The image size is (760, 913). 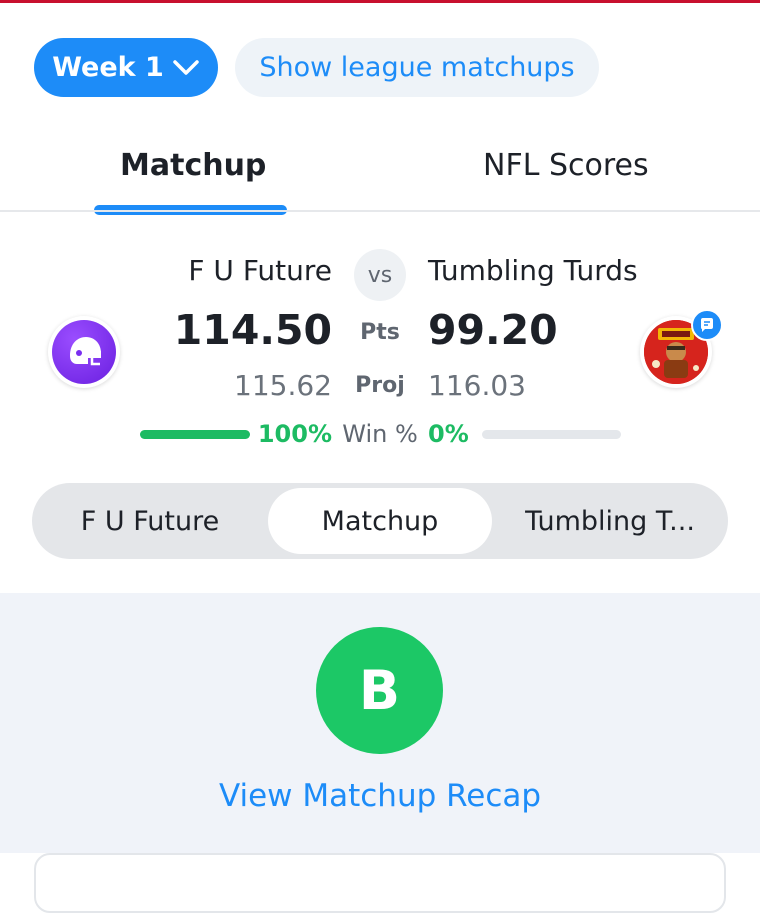 What do you see at coordinates (108, 67) in the screenshot?
I see `week-label: Week 1` at bounding box center [108, 67].